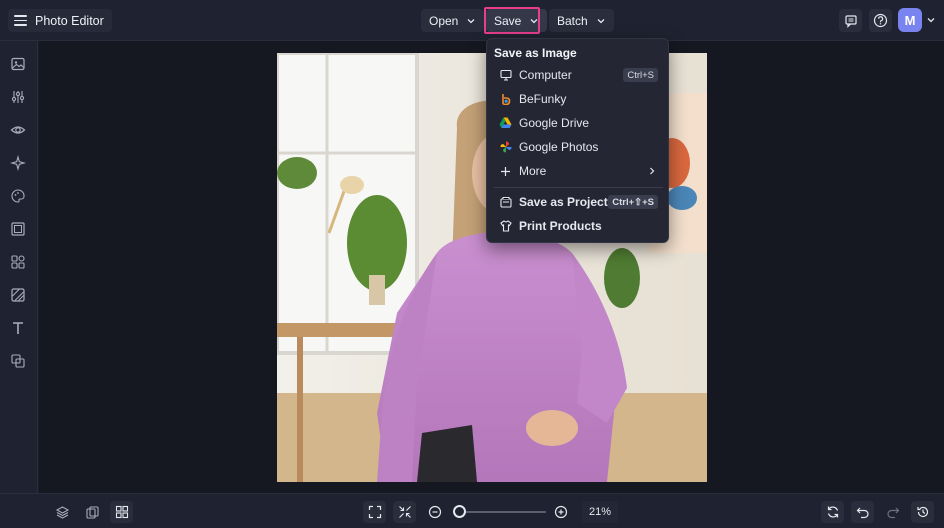 The image size is (944, 528). I want to click on save-to-befunky-item: BeFunky, so click(578, 99).